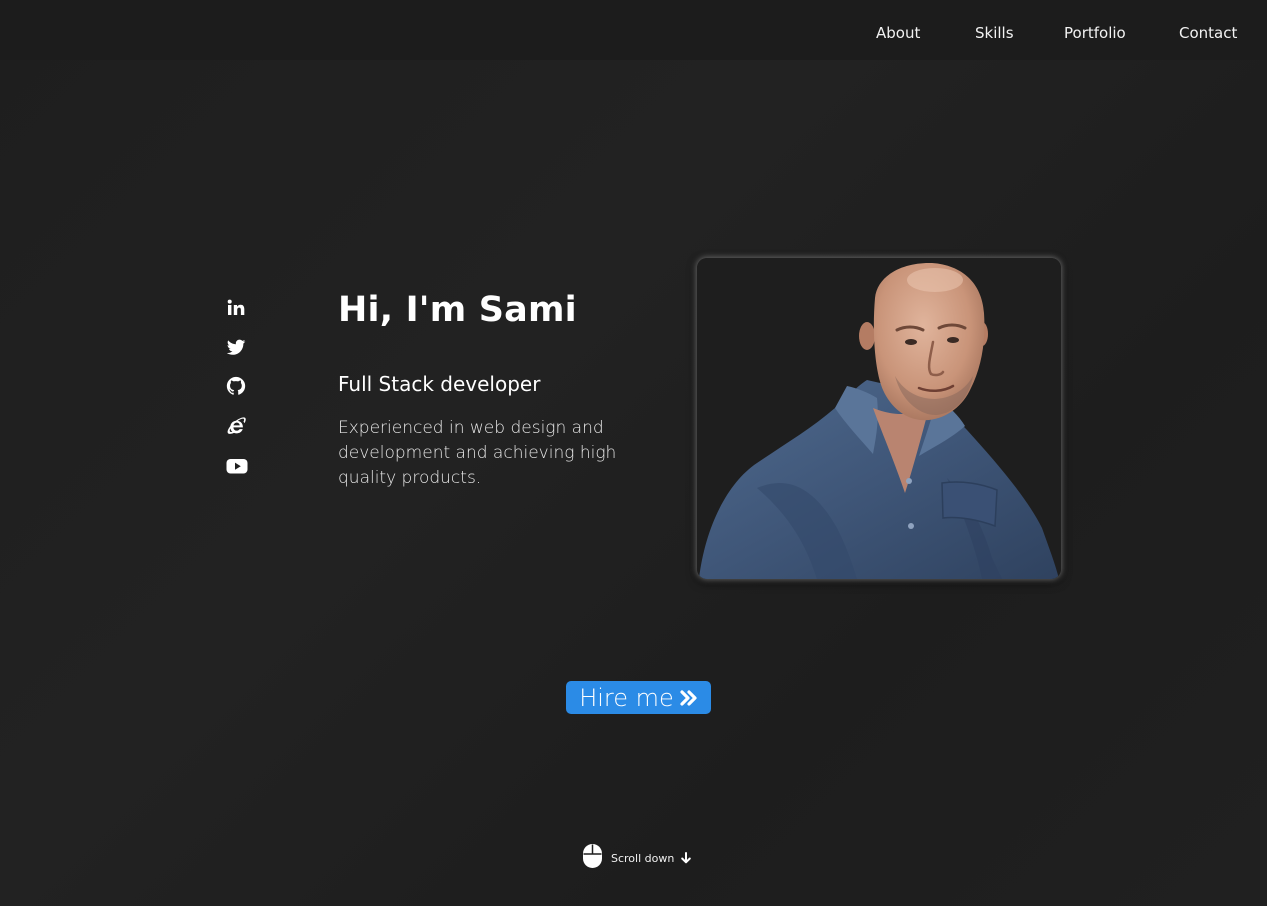 The image size is (1267, 906). Describe the element at coordinates (879, 418) in the screenshot. I see `profile-photo` at that location.